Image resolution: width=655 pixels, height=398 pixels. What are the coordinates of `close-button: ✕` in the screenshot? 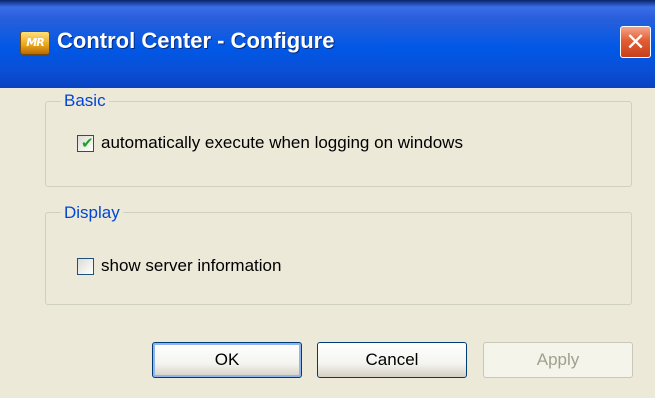 It's located at (635, 42).